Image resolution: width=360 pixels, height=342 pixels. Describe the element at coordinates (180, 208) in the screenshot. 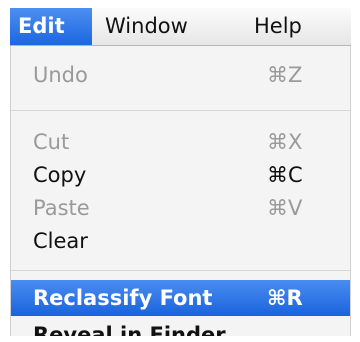

I see `menu-item-paste: Paste ⌘V` at that location.